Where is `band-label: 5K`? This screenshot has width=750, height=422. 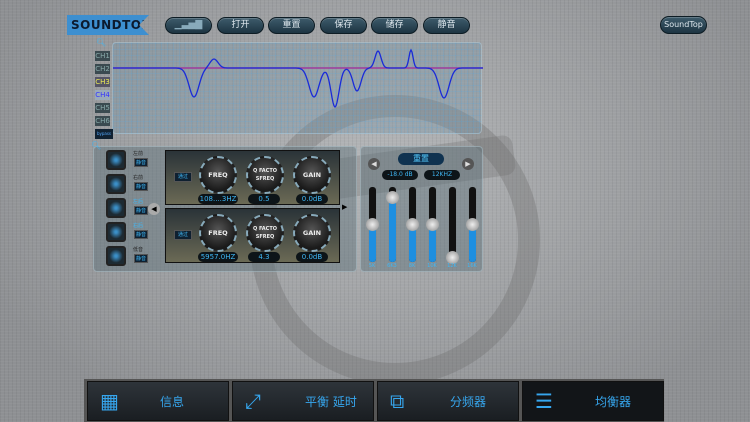 band-label: 5K is located at coordinates (372, 266).